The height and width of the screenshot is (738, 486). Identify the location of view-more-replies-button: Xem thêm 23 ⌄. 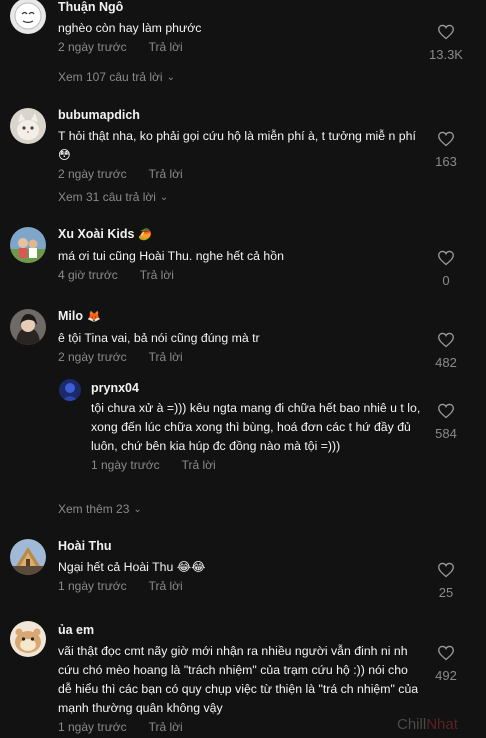
(100, 509).